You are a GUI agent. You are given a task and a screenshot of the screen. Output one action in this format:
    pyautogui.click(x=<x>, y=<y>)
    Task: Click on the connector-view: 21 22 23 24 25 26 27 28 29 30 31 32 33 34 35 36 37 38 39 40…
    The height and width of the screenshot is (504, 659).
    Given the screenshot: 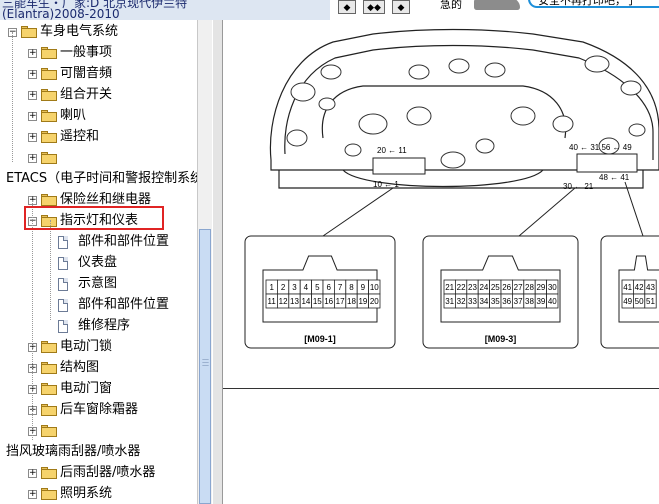 What is the action you would take?
    pyautogui.click(x=500, y=292)
    